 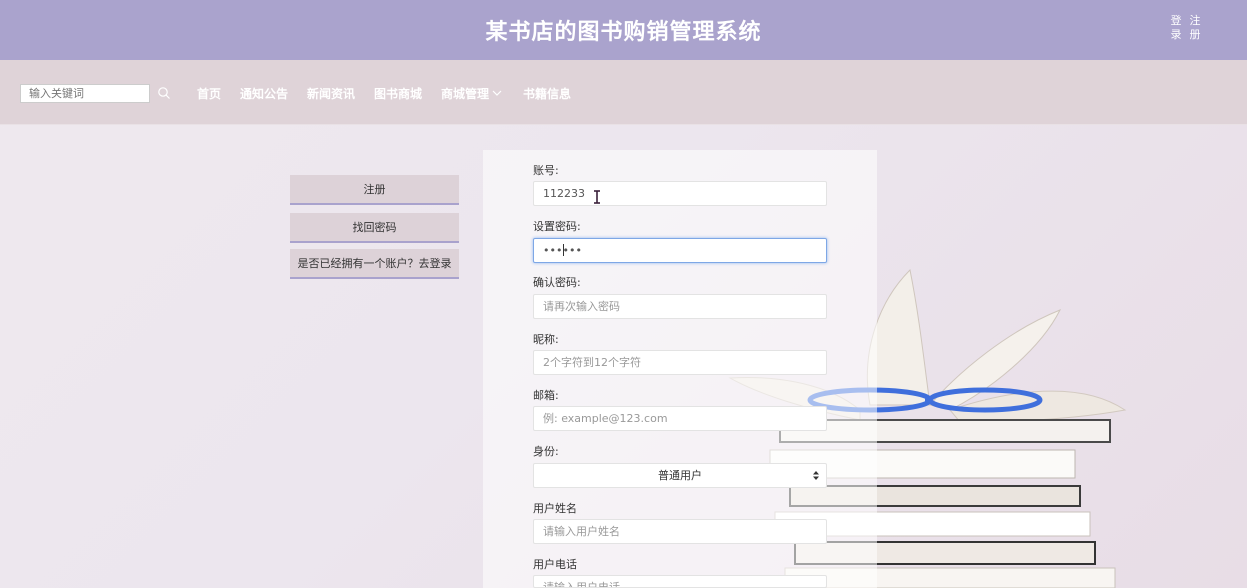 What do you see at coordinates (816, 475) in the screenshot?
I see `select-arrows-icon` at bounding box center [816, 475].